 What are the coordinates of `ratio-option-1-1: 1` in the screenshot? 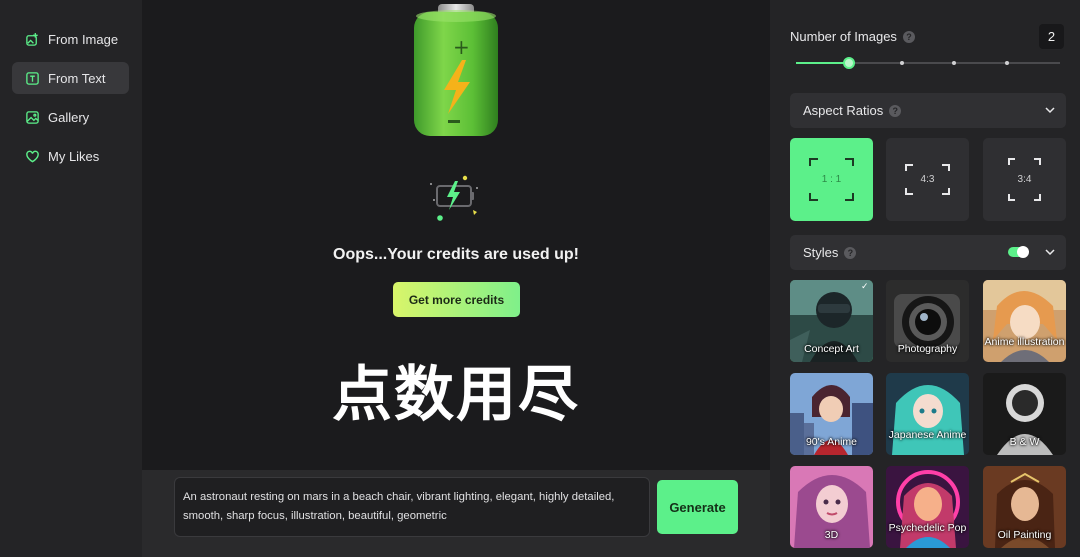 It's located at (831, 179).